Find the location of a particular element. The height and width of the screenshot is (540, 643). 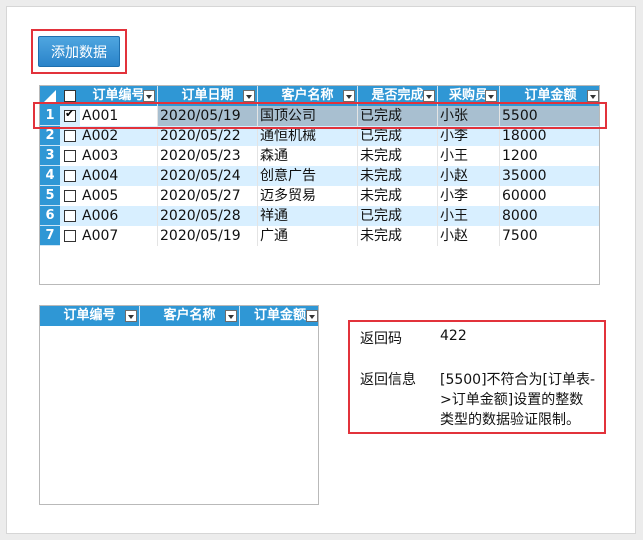

add-data-button: 添加数据 is located at coordinates (79, 51).